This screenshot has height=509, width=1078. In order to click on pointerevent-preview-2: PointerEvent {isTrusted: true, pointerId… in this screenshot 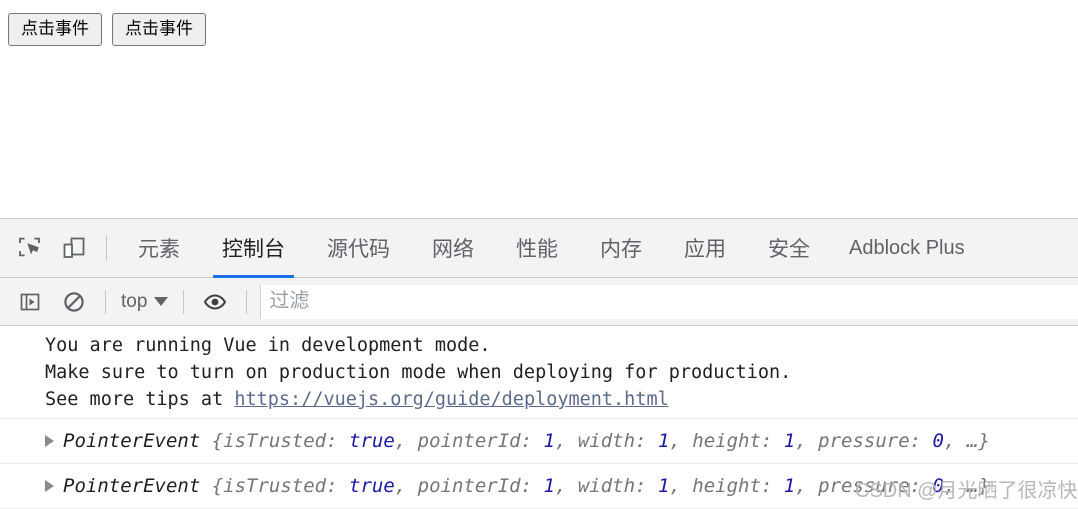, I will do `click(526, 486)`.